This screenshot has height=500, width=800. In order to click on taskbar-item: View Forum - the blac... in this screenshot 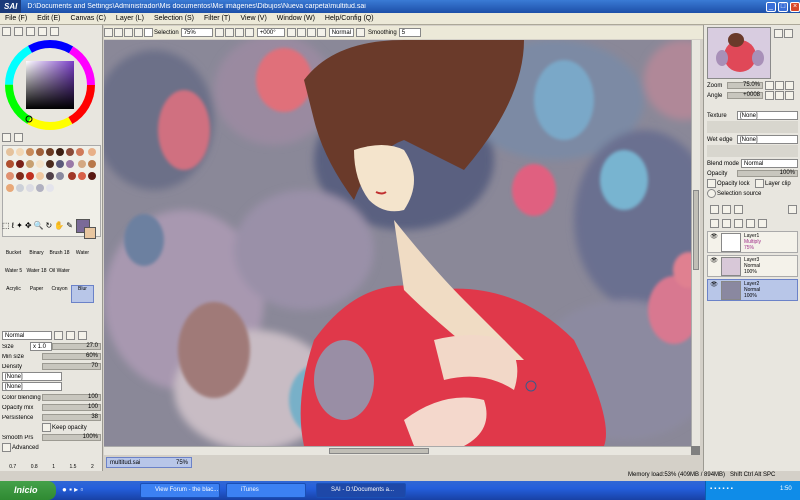, I will do `click(180, 490)`.